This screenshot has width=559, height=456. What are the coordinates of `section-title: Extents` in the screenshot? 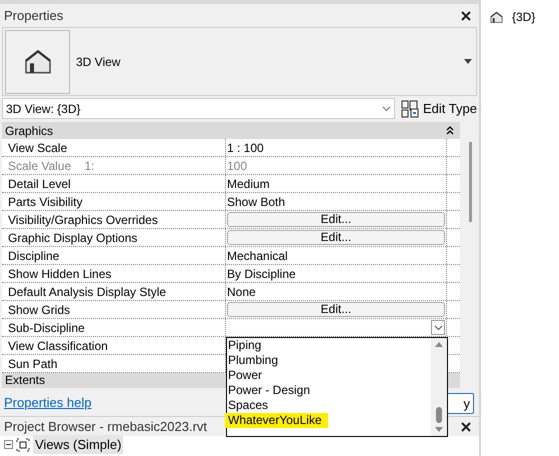 It's located at (25, 380).